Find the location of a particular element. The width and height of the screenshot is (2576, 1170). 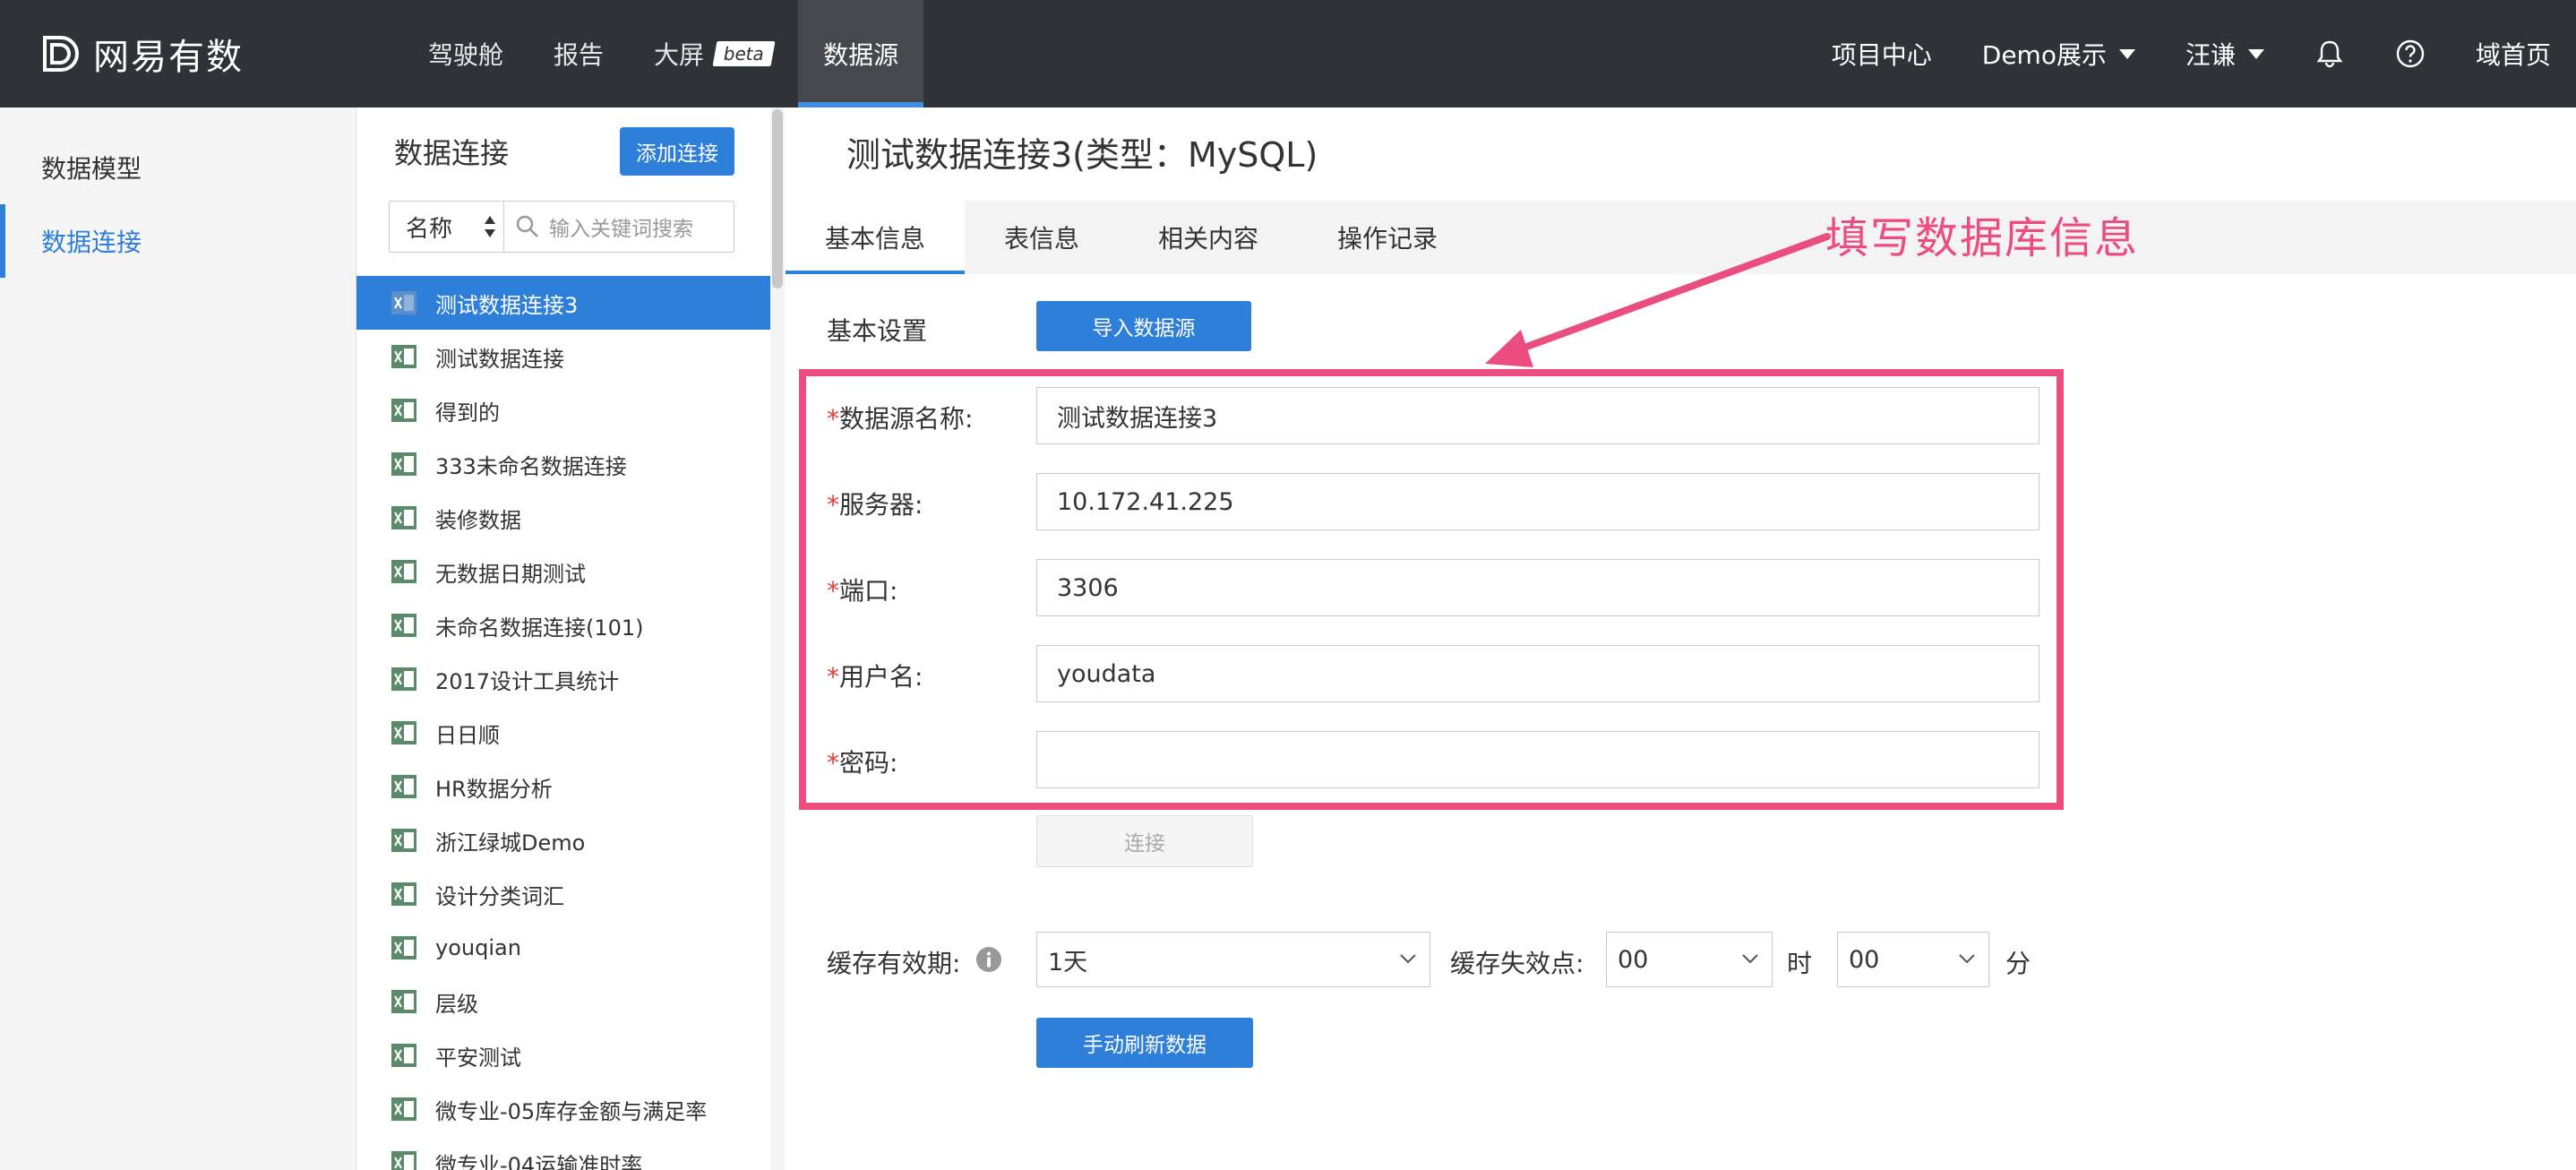

main-nav: 驾驶舱 报告 大屏 beta 数据源 is located at coordinates (663, 54).